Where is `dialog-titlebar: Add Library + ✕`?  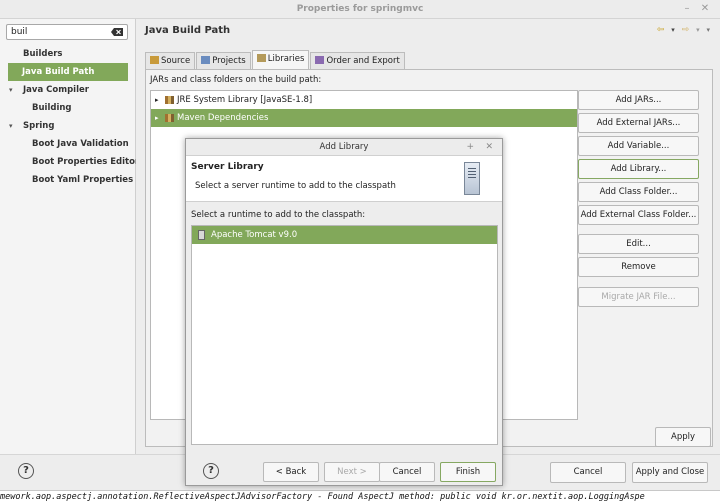 dialog-titlebar: Add Library + ✕ is located at coordinates (344, 147).